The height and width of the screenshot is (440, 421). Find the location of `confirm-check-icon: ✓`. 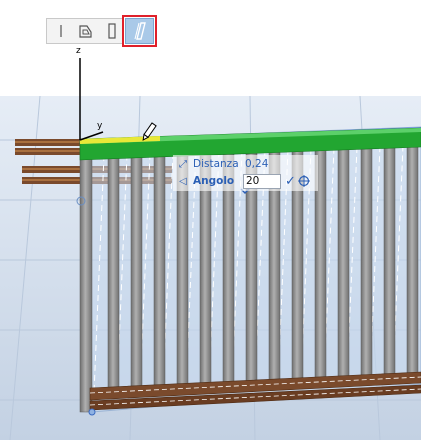

confirm-check-icon: ✓ is located at coordinates (290, 181).